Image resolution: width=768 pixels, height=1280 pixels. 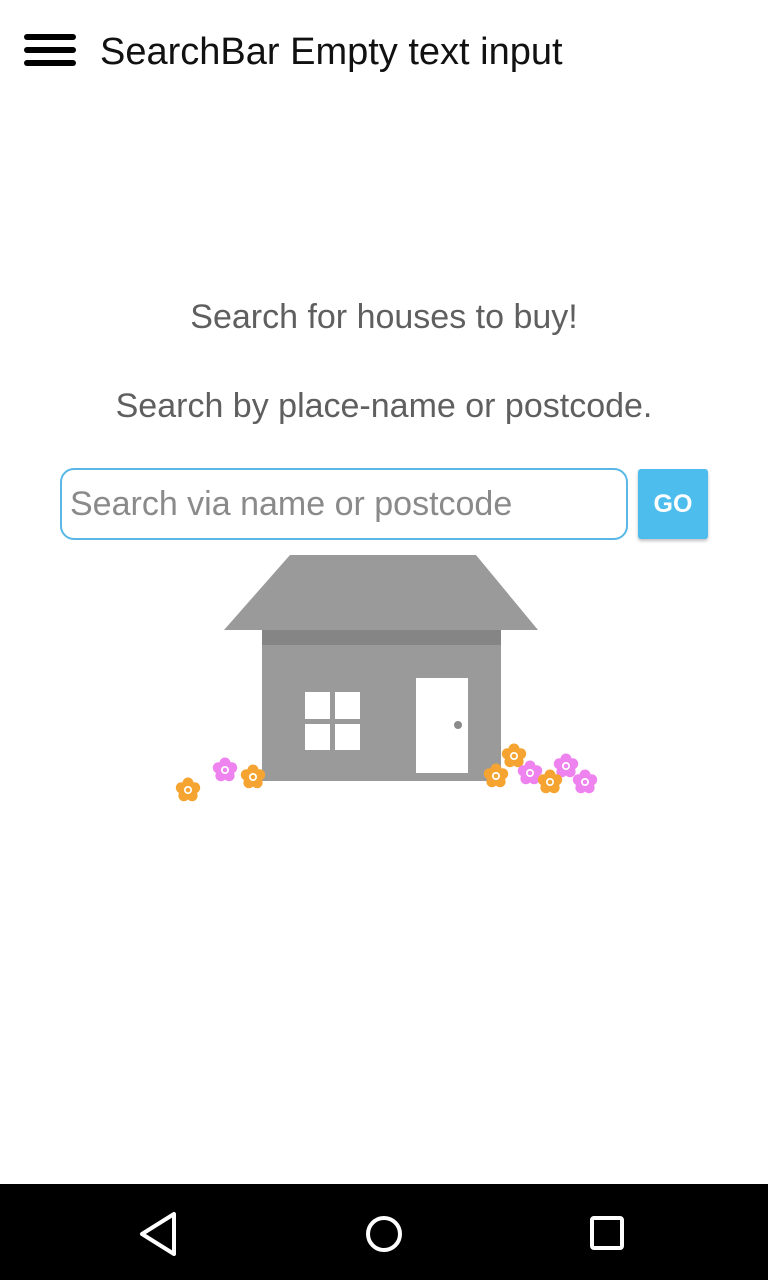 I want to click on home-circle-icon, so click(x=384, y=1234).